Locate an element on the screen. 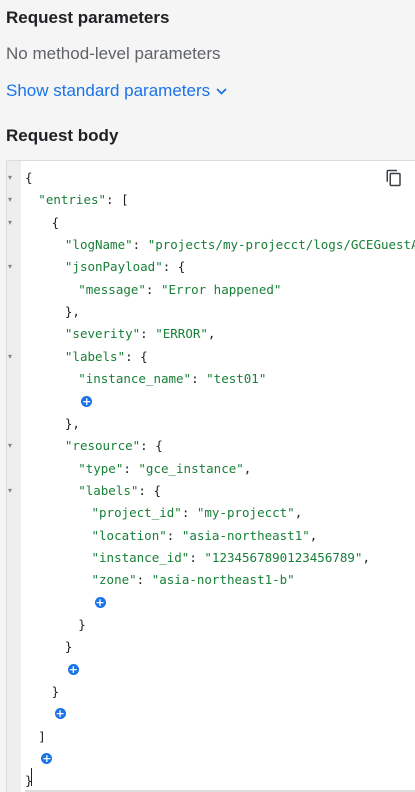 The width and height of the screenshot is (415, 792). json-punctuation: ] is located at coordinates (42, 736).